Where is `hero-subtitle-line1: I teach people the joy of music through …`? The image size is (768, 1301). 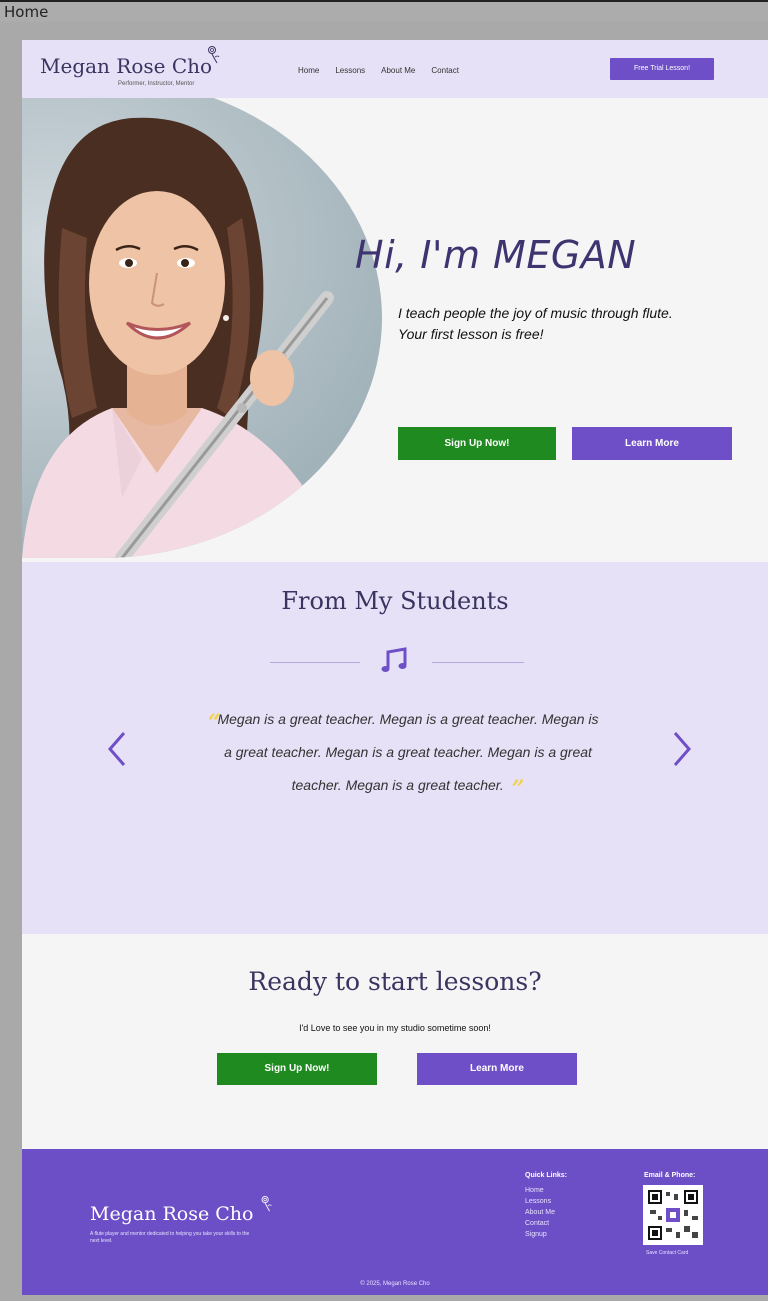 hero-subtitle-line1: I teach people the joy of music through … is located at coordinates (535, 313).